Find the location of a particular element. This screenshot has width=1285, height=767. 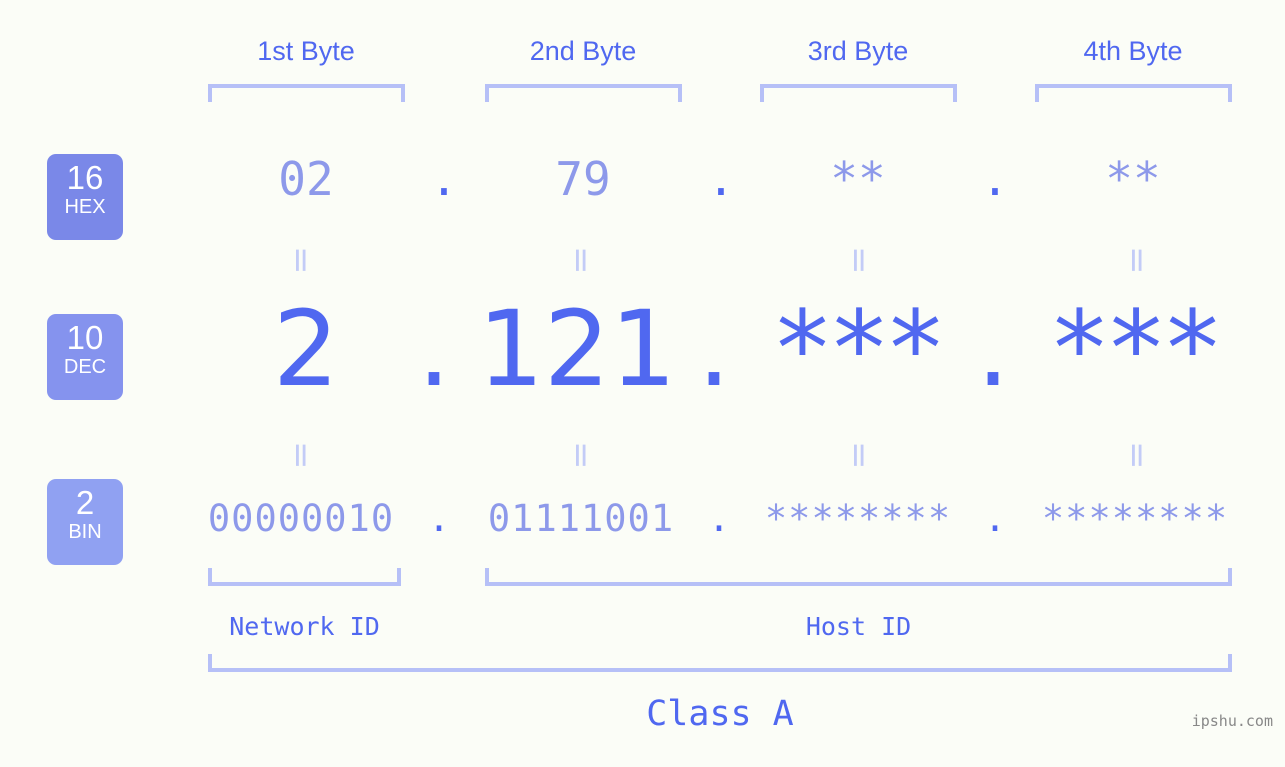

bin-value-byte-1: 00000010 is located at coordinates (301, 518).